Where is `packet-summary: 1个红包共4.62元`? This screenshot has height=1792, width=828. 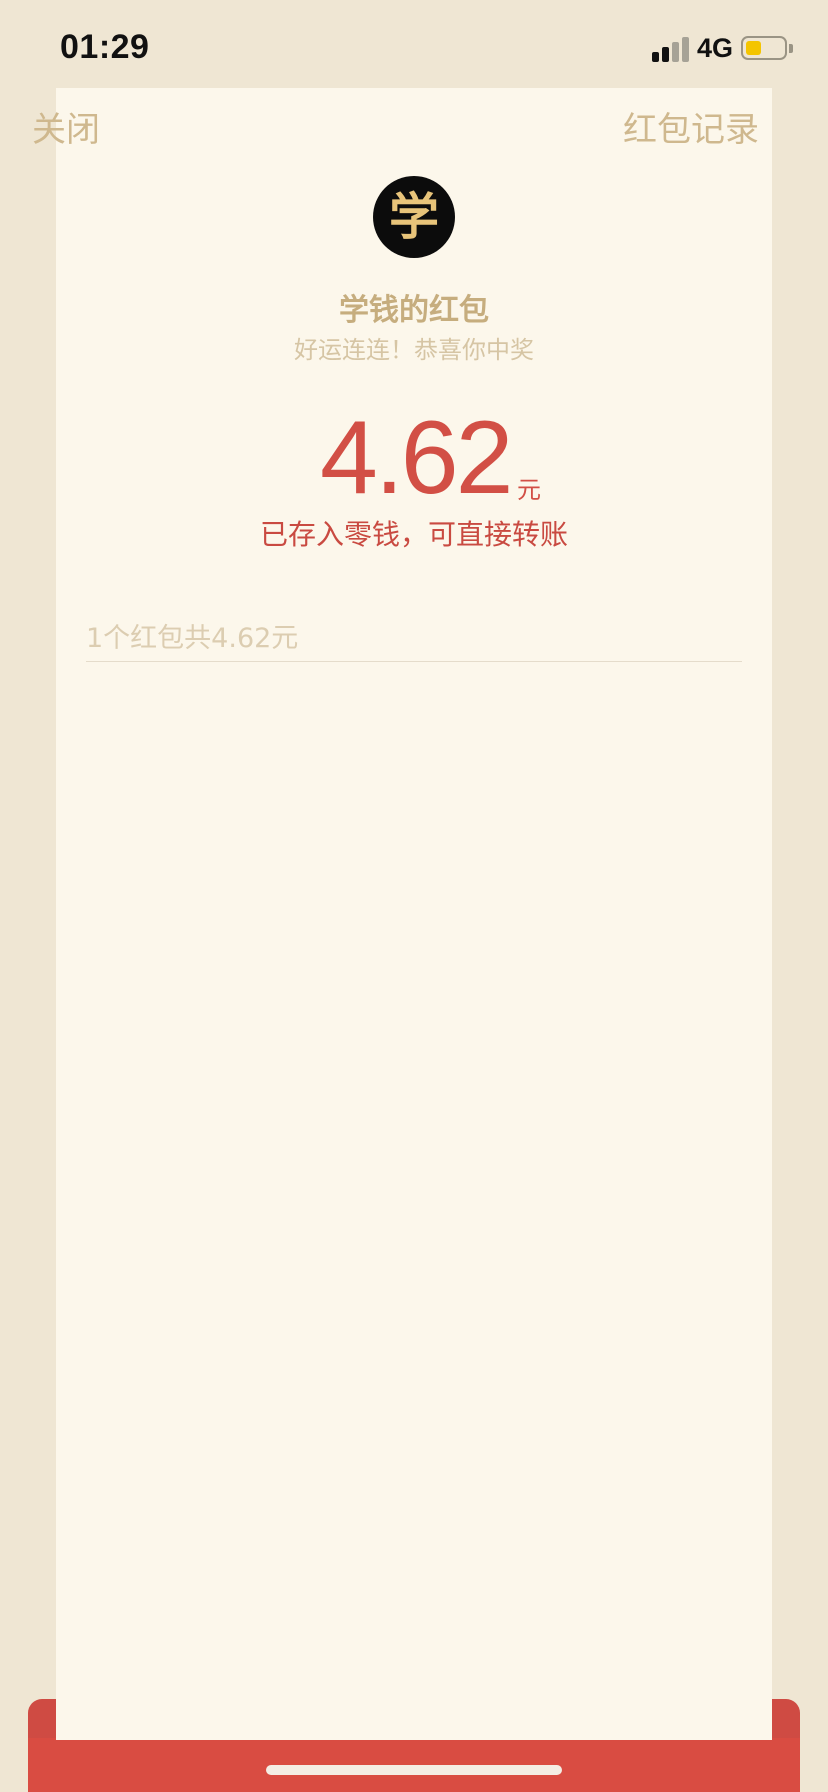 packet-summary: 1个红包共4.62元 is located at coordinates (192, 638).